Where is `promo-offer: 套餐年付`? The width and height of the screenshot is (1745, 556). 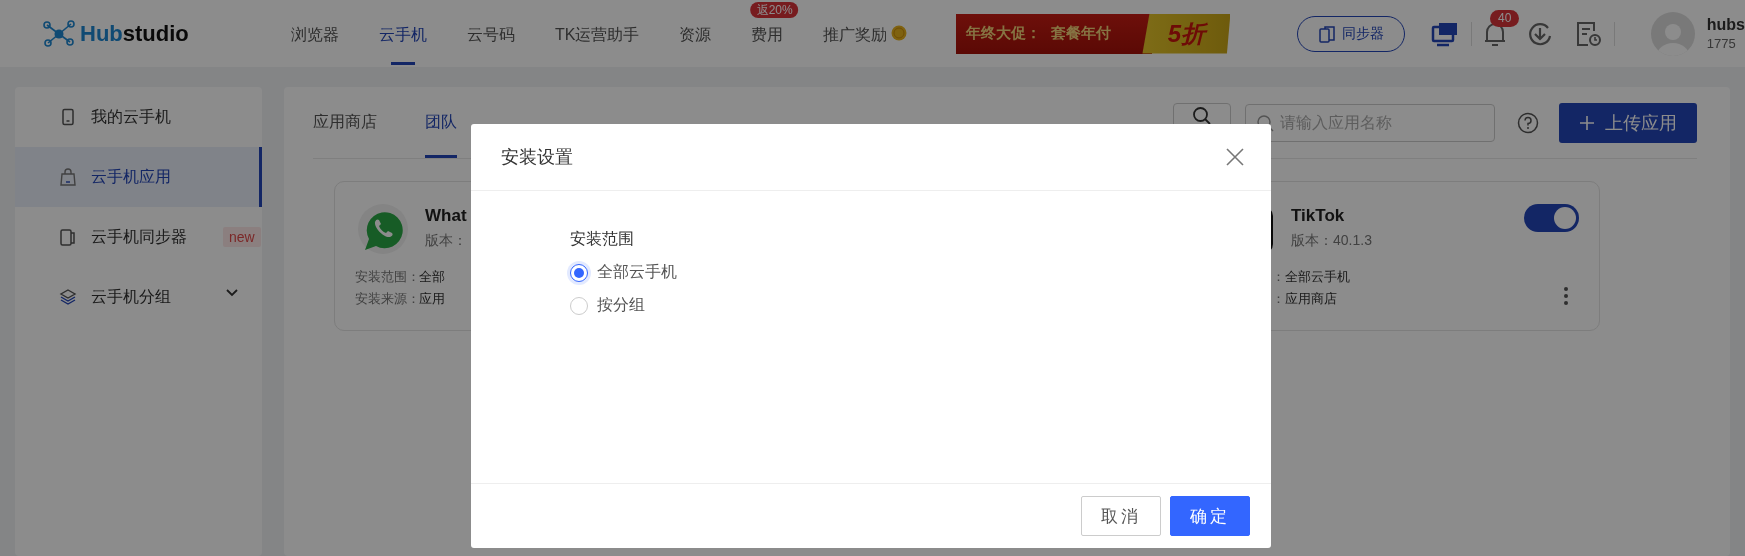
promo-offer: 套餐年付 is located at coordinates (1081, 33).